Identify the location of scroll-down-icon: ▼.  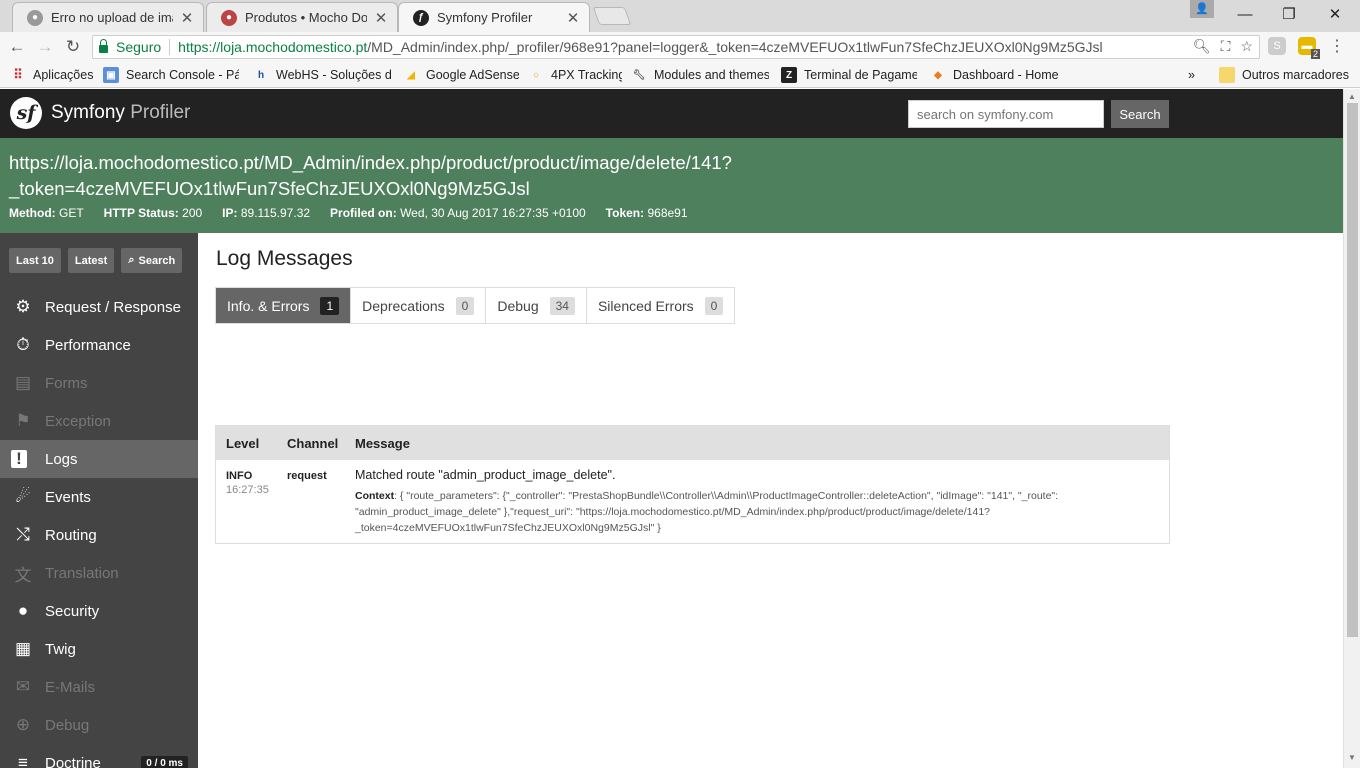
(1352, 757).